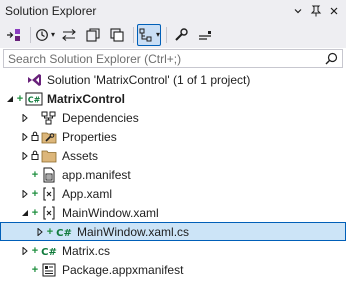  I want to click on tree-item: Dependencies, so click(173, 117).